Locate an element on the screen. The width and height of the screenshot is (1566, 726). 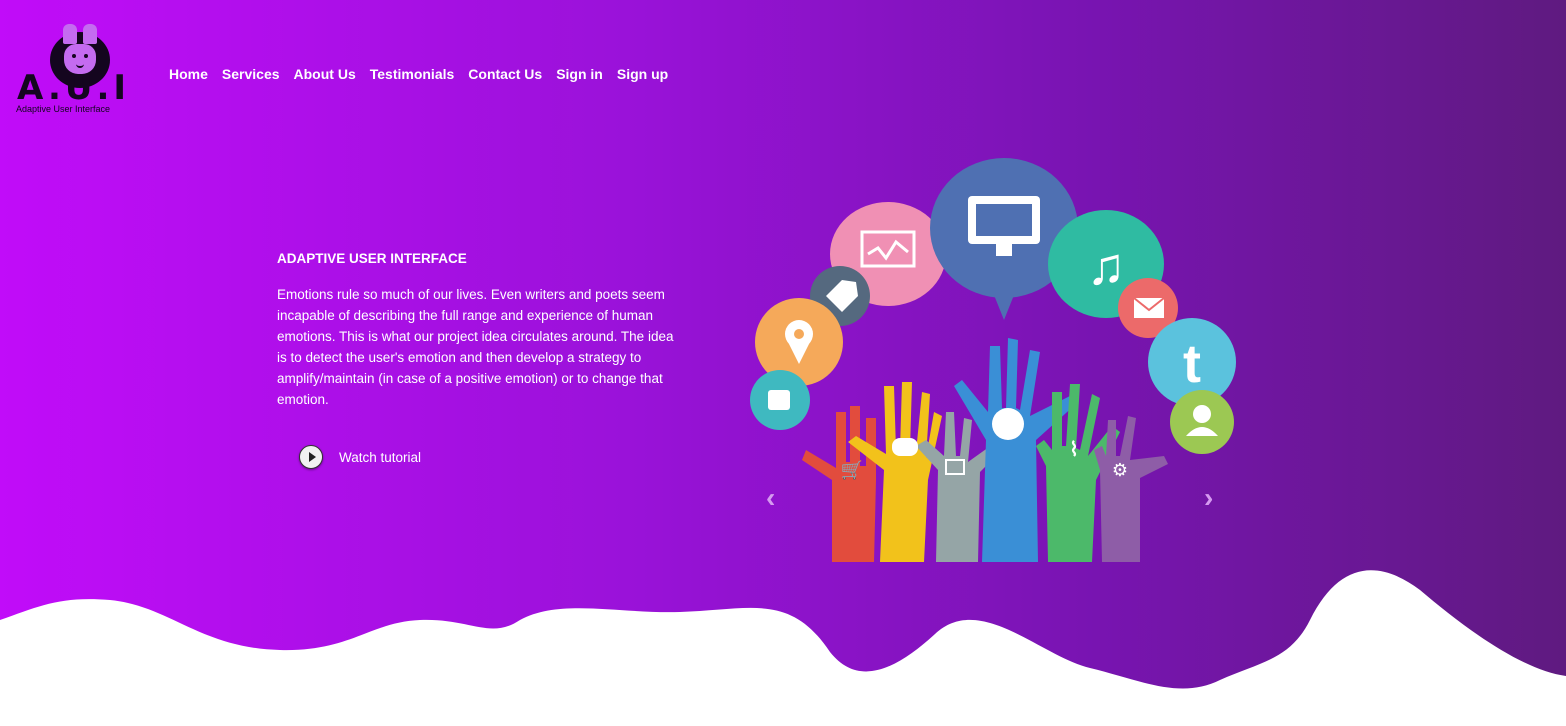
nav-sign-up: Sign up is located at coordinates (642, 74).